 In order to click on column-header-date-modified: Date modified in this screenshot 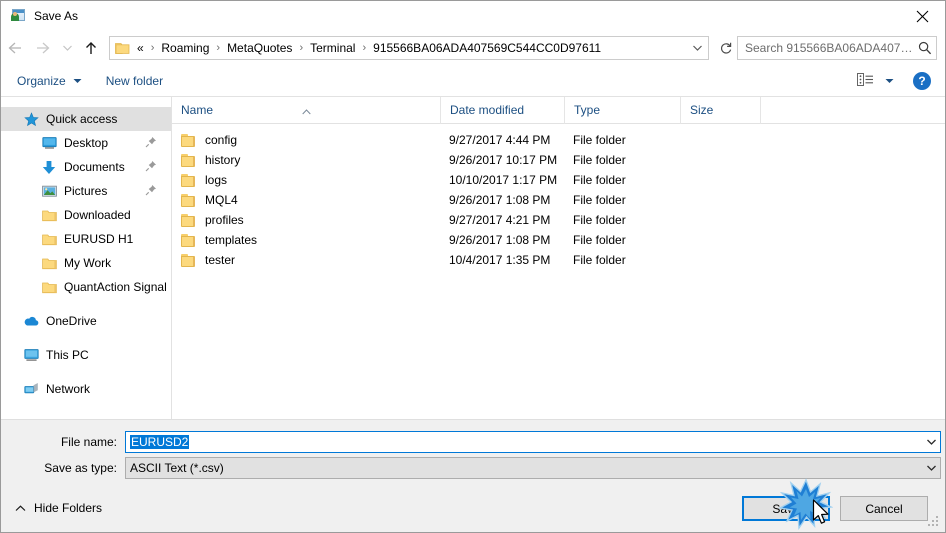, I will do `click(502, 110)`.